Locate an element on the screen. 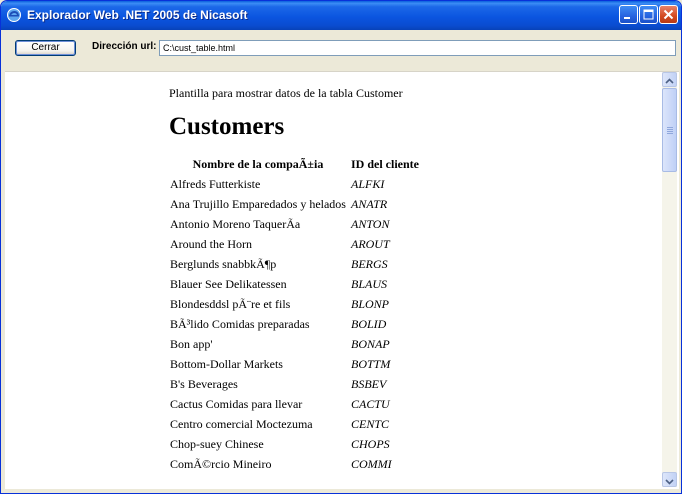 The height and width of the screenshot is (494, 682). scroll-thumb is located at coordinates (669, 130).